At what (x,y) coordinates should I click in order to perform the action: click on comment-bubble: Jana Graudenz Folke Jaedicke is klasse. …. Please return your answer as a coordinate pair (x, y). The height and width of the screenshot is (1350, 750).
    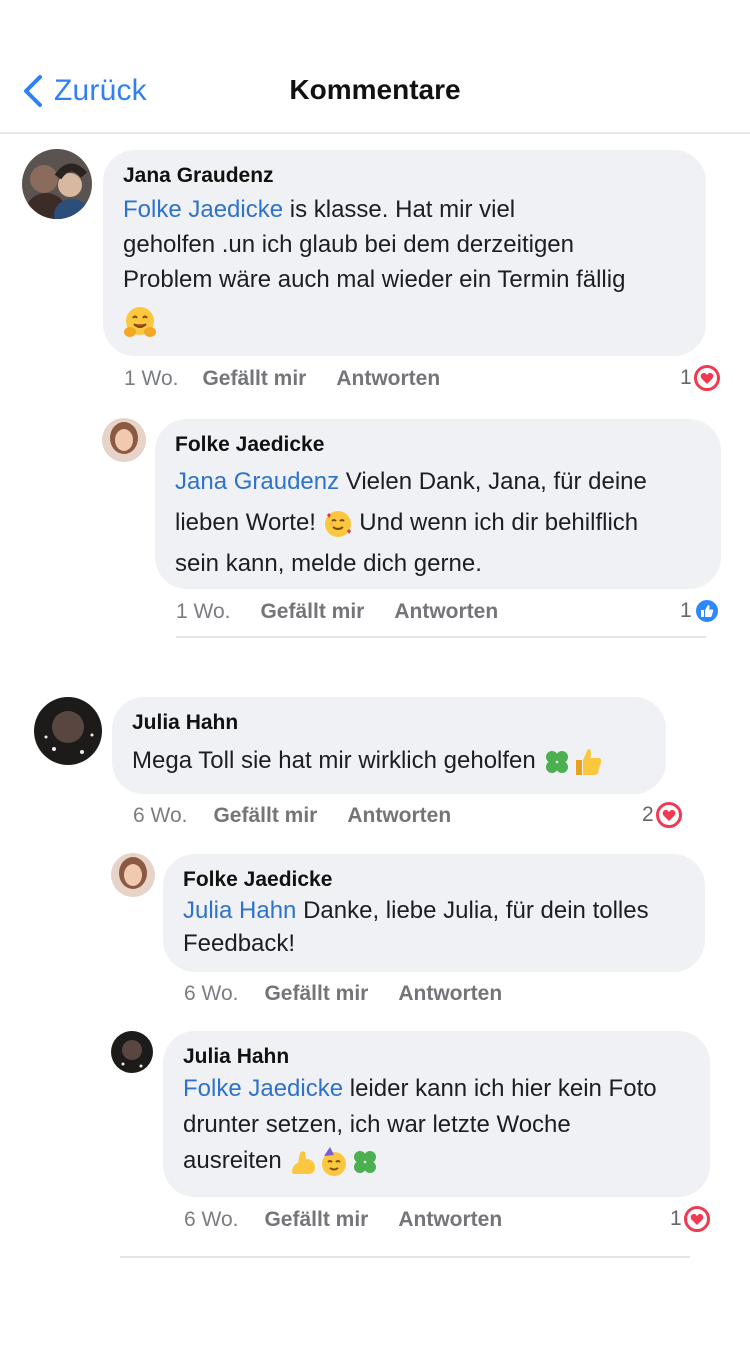
    Looking at the image, I should click on (404, 253).